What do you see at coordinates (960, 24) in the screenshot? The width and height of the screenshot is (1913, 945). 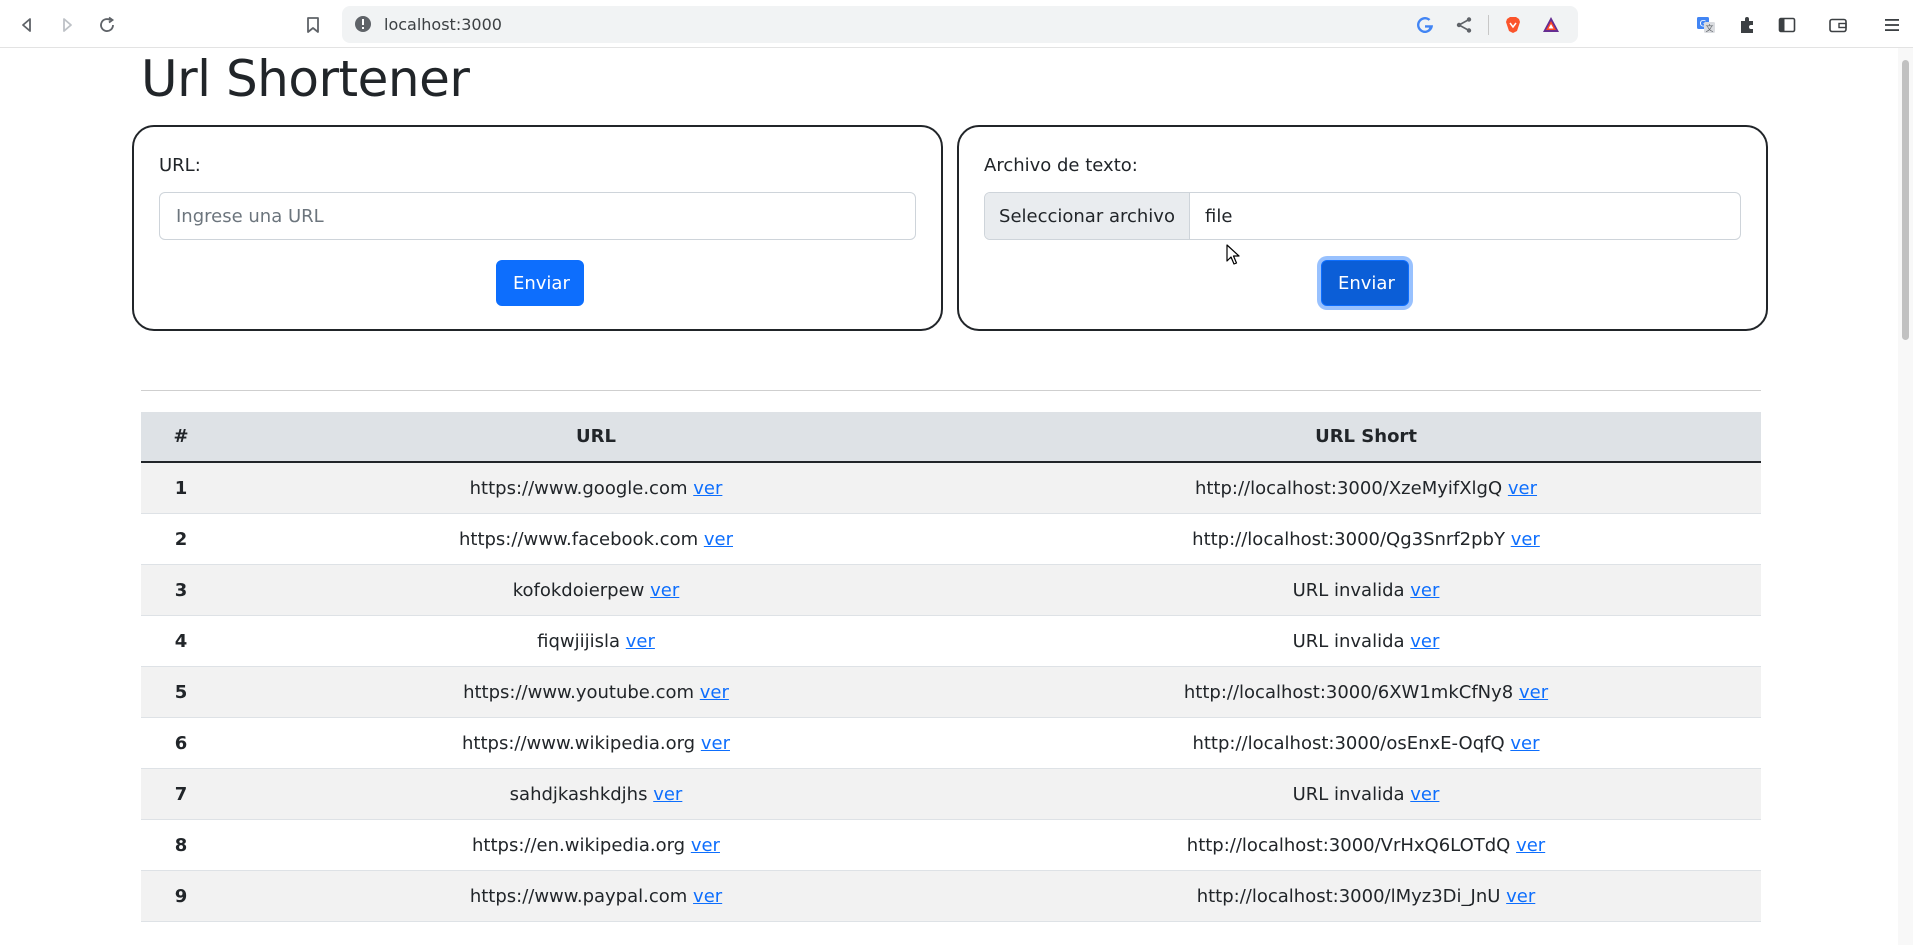 I see `address-bar: localhost:3000` at bounding box center [960, 24].